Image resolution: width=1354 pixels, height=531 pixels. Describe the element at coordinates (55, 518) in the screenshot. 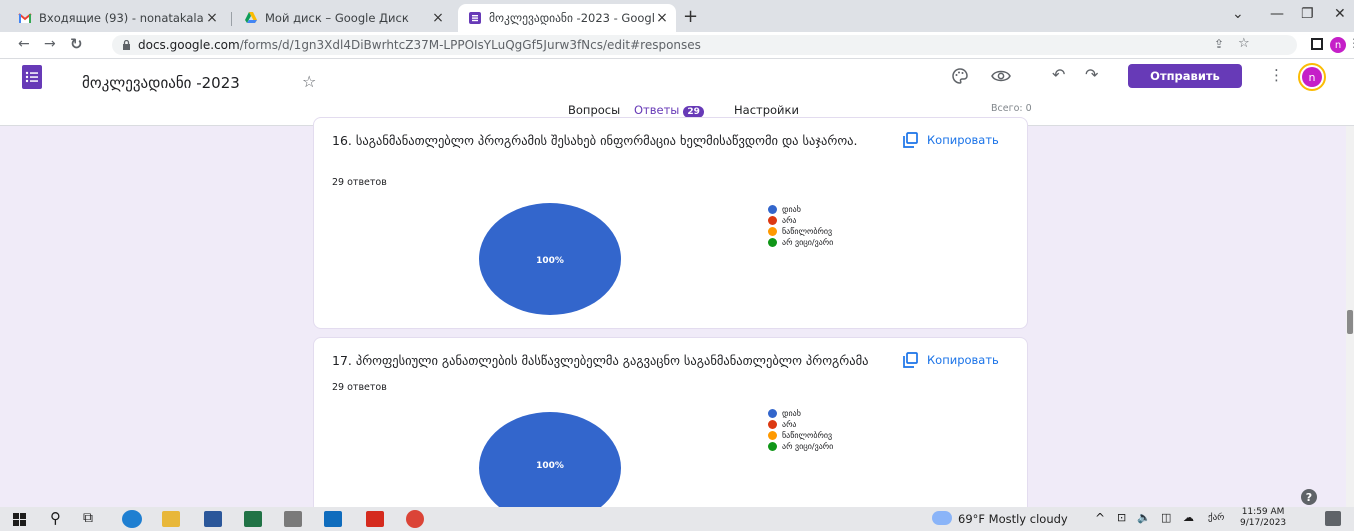

I see `search-icon: ⚲` at that location.